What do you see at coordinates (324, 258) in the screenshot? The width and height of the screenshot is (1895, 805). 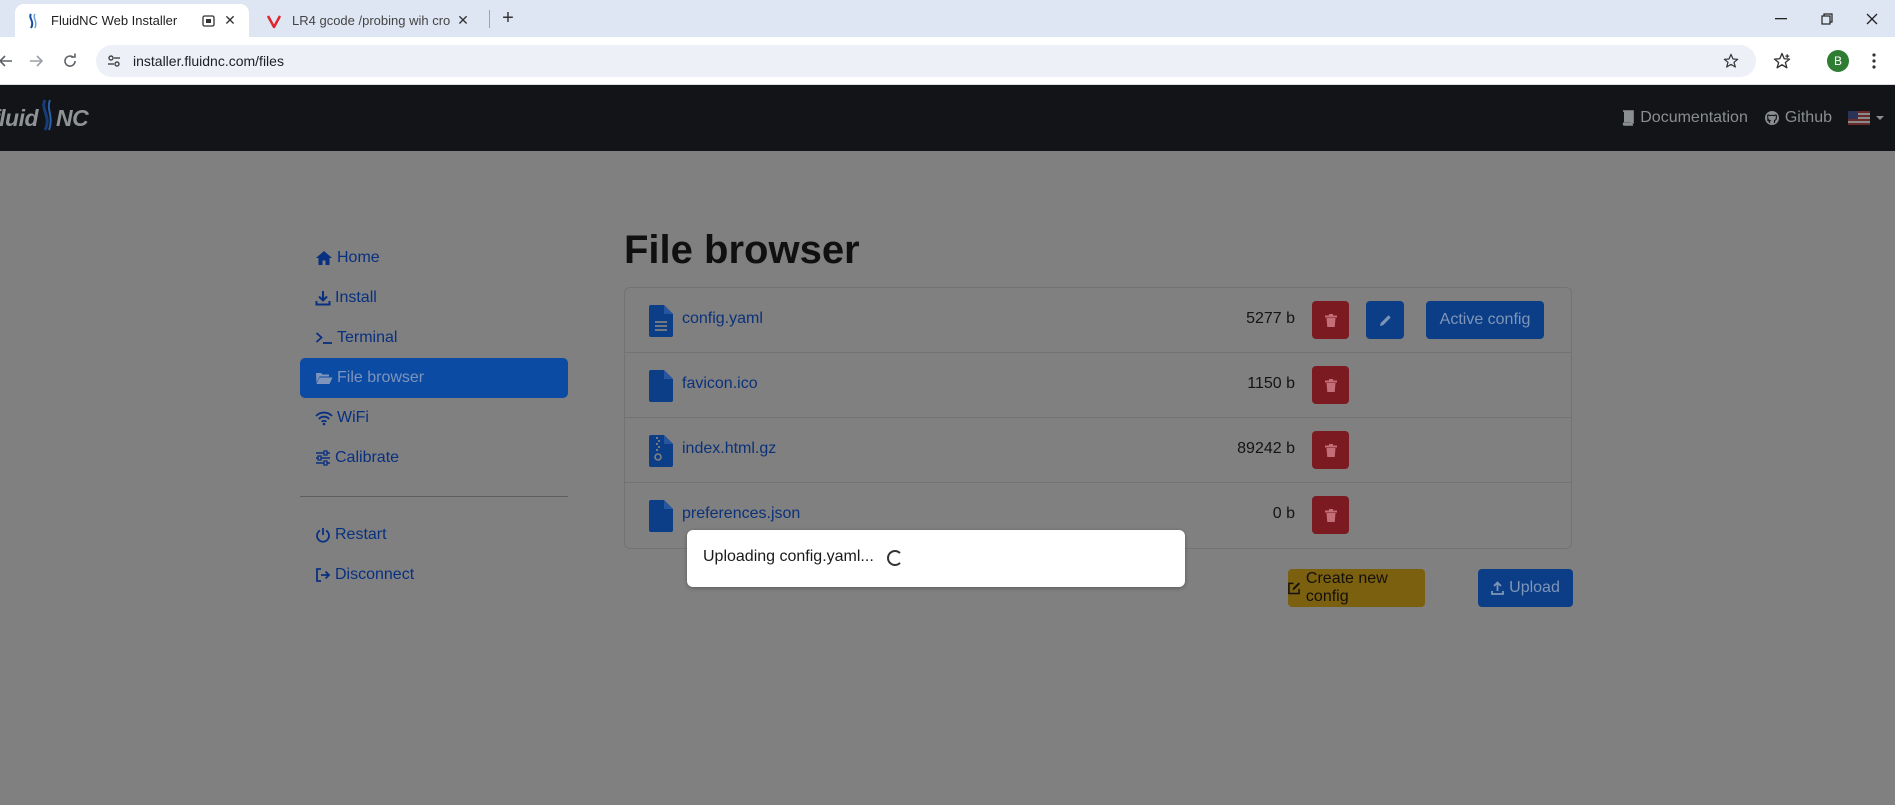 I see `home-icon` at bounding box center [324, 258].